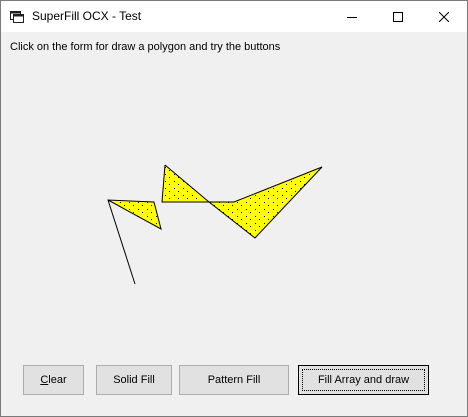 This screenshot has height=417, width=468. What do you see at coordinates (57, 380) in the screenshot?
I see `clear-button-label: lear` at bounding box center [57, 380].